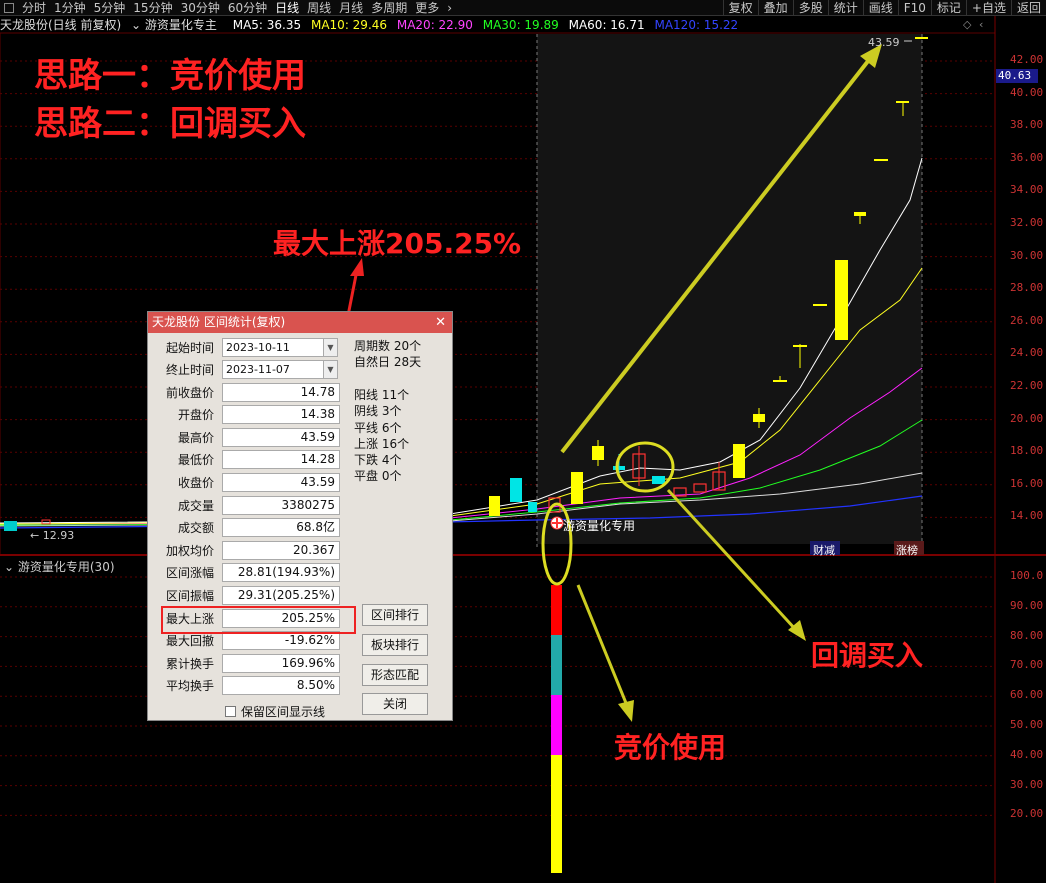 The image size is (1046, 883). Describe the element at coordinates (824, 550) in the screenshot. I see `badge-left: 财减` at that location.